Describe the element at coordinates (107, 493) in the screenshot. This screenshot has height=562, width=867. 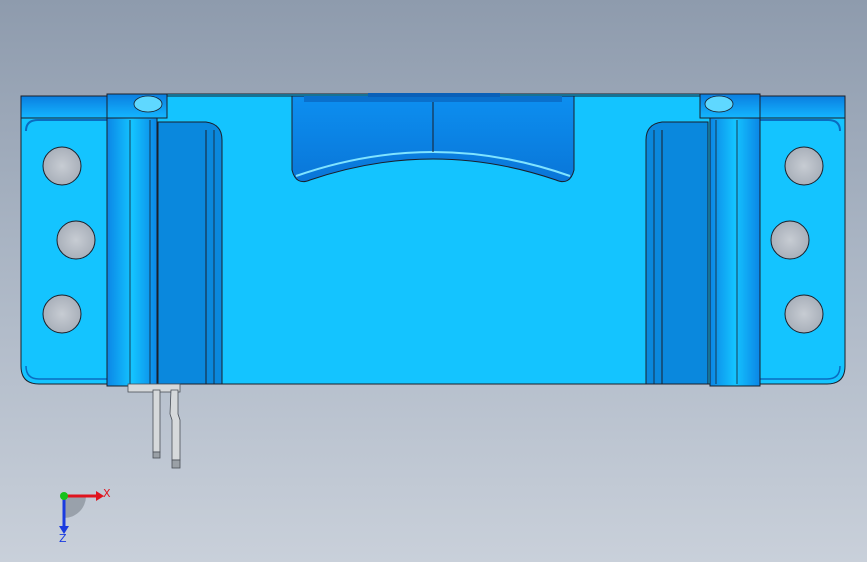
I see `x-axis-label: X` at that location.